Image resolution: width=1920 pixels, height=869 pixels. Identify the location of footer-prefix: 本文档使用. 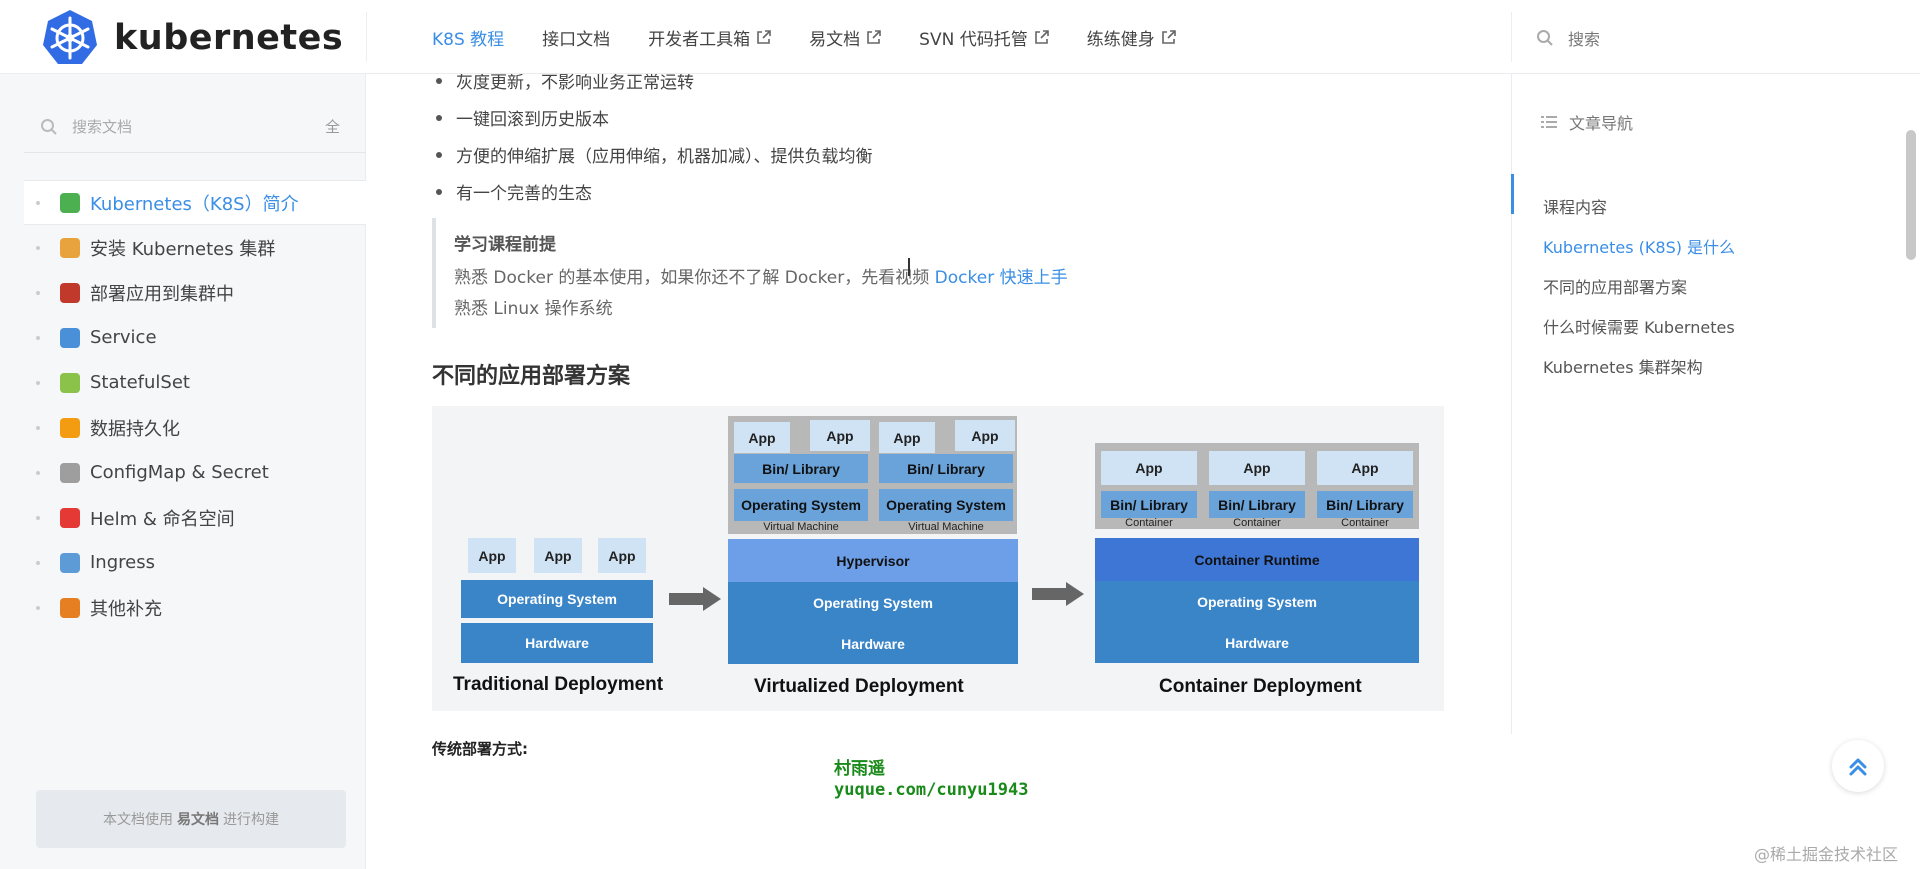
(138, 820).